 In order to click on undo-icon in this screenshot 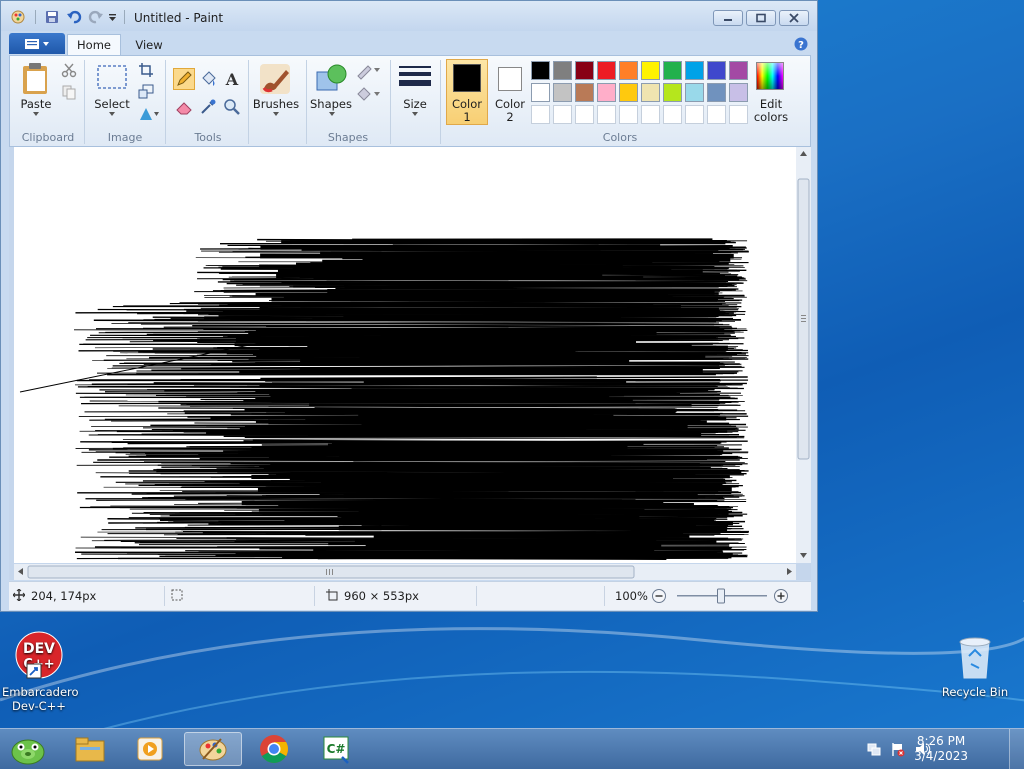, I will do `click(74, 17)`.